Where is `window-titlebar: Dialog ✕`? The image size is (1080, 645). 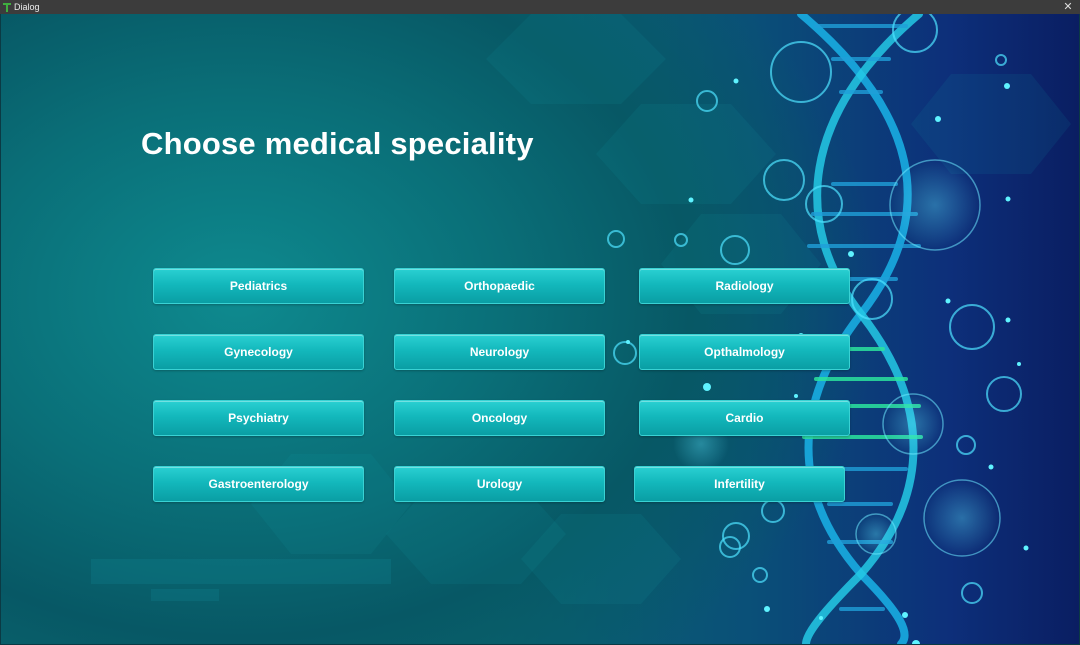 window-titlebar: Dialog ✕ is located at coordinates (540, 7).